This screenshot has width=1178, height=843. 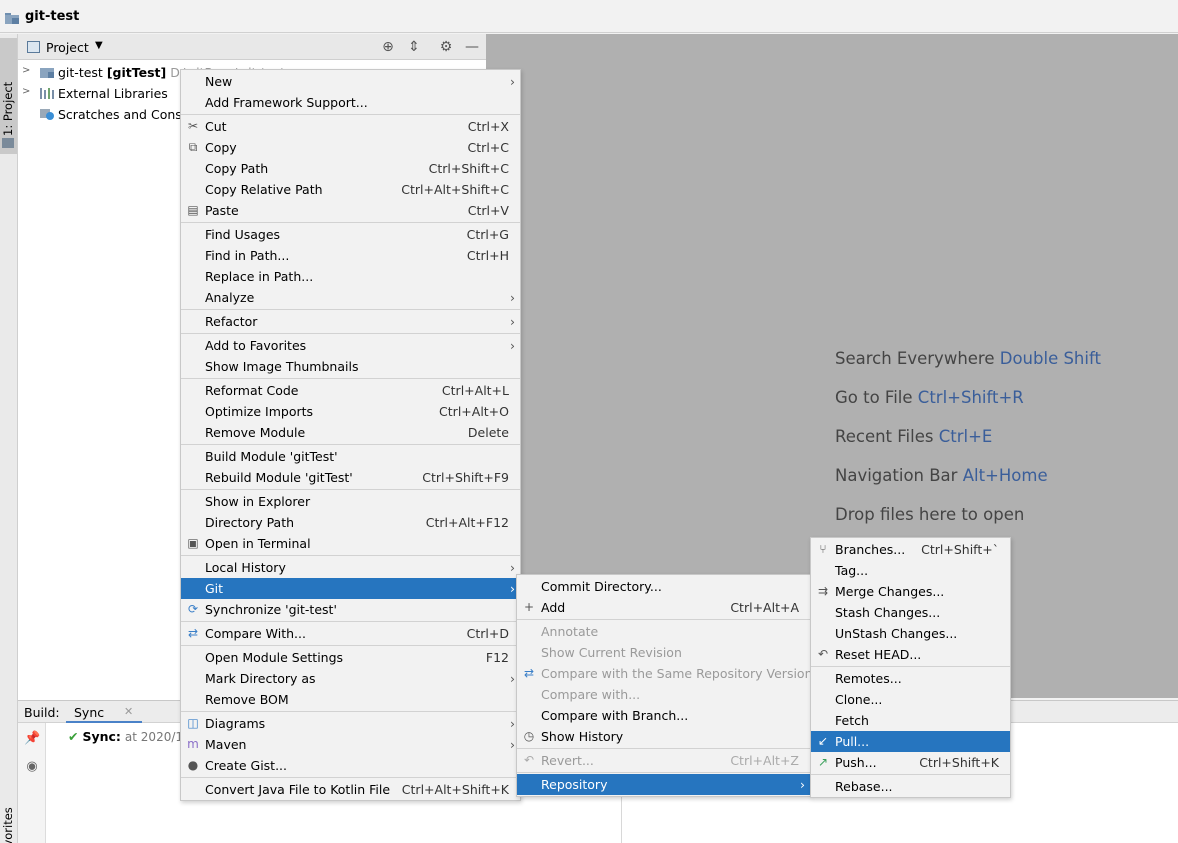 What do you see at coordinates (237, 168) in the screenshot?
I see `menu-item-label: Copy Path` at bounding box center [237, 168].